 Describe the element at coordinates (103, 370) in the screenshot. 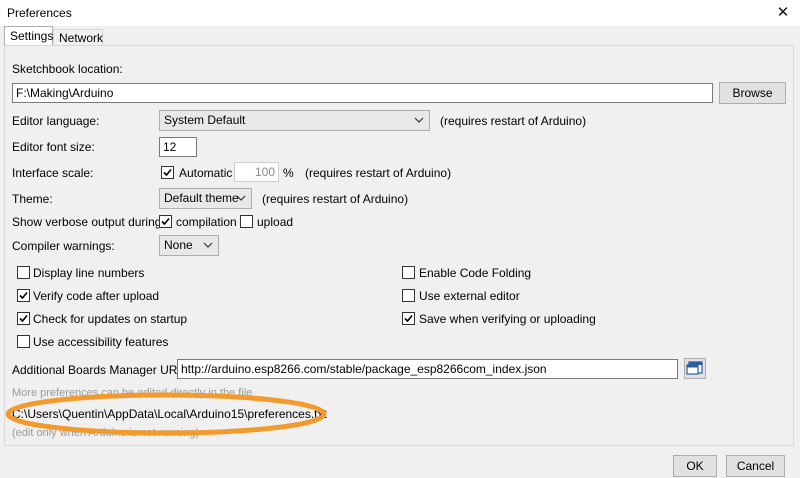

I see `boards-urls-label: Additional Boards Manager URLs:` at that location.